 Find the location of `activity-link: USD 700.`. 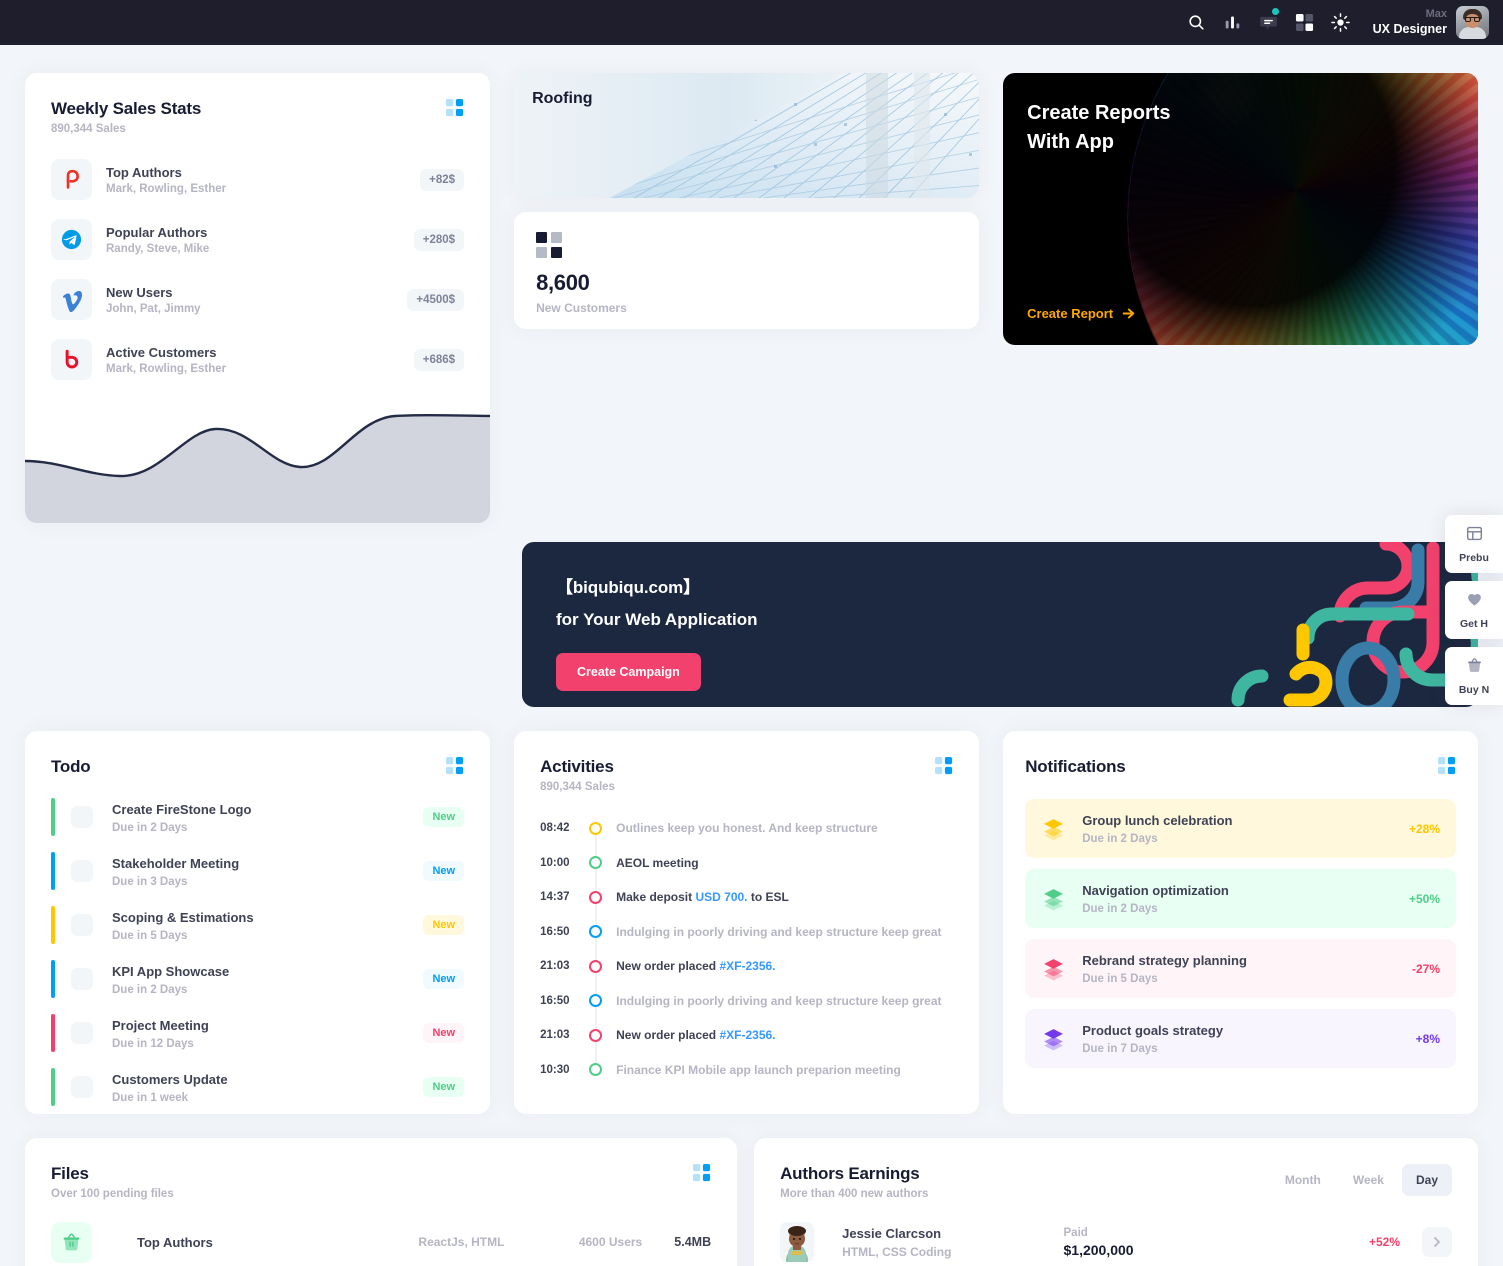

activity-link: USD 700. is located at coordinates (721, 897).